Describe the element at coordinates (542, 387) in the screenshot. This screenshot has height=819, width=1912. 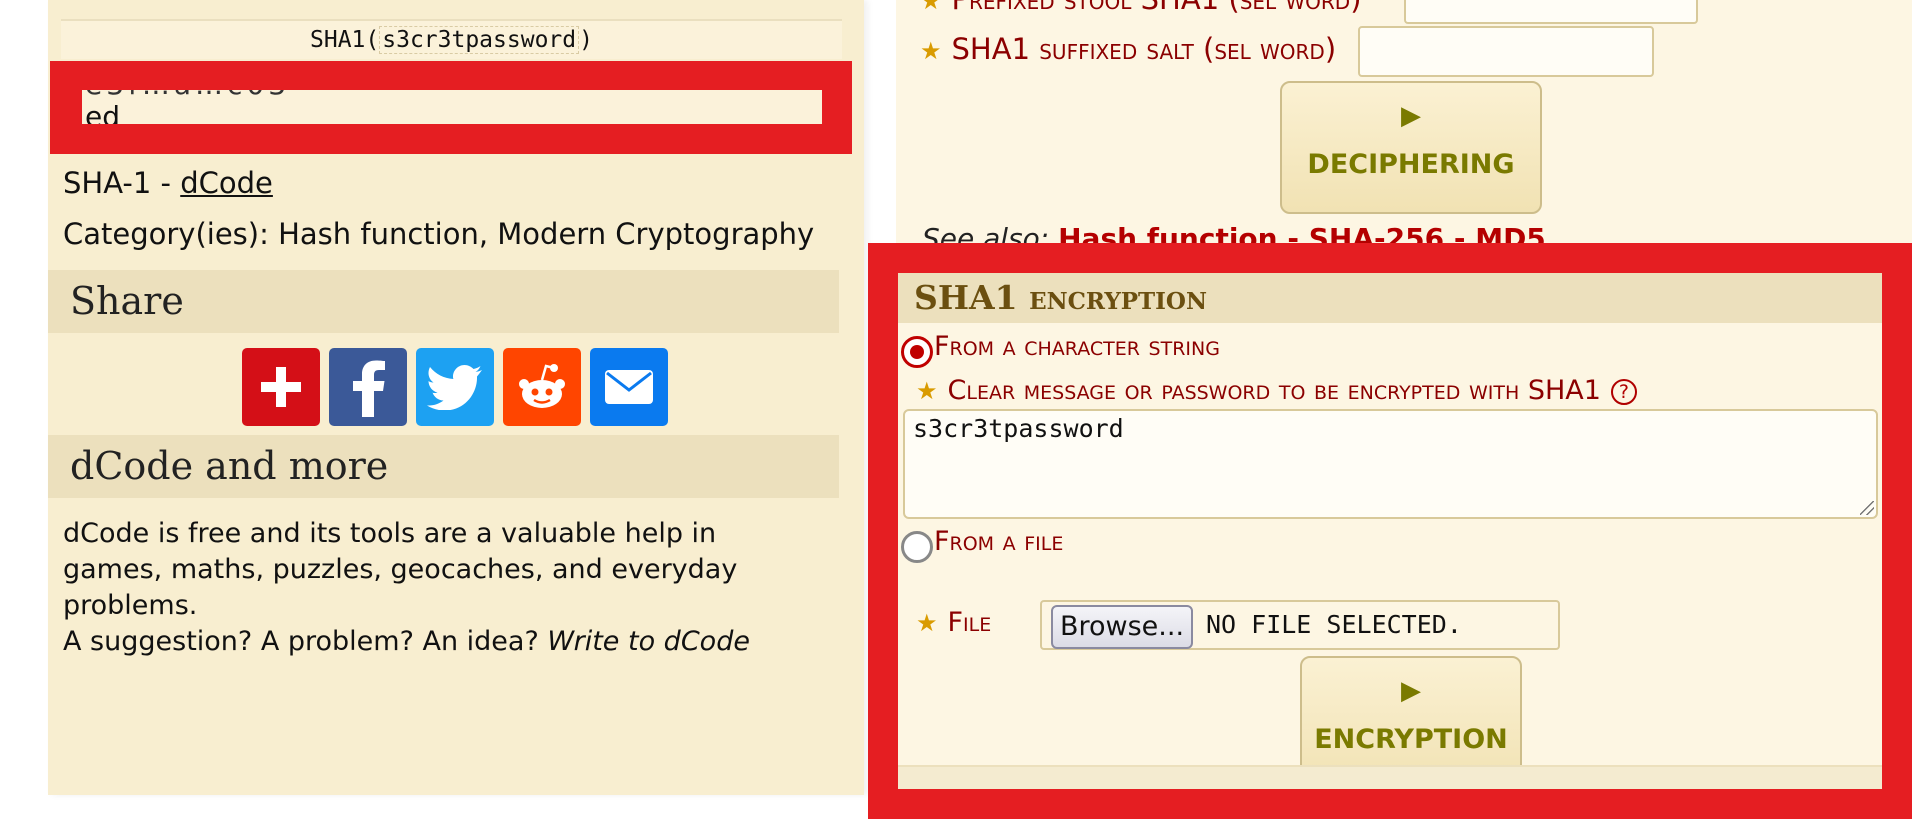
I see `reddit-icon` at that location.